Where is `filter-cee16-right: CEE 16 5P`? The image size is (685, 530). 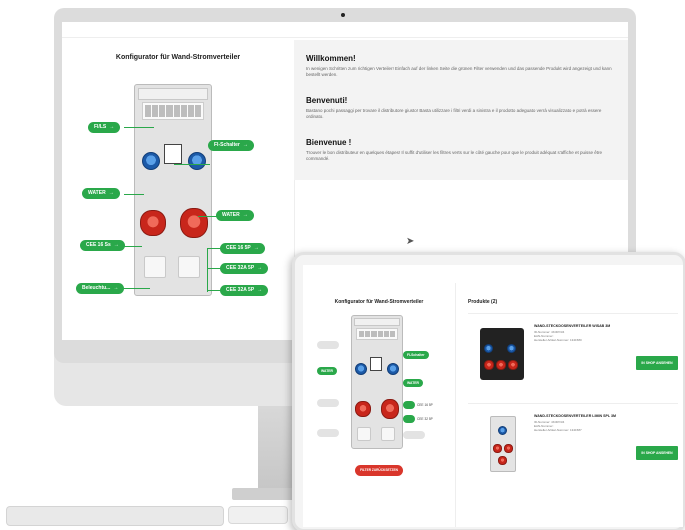 filter-cee16-right: CEE 16 5P is located at coordinates (242, 248).